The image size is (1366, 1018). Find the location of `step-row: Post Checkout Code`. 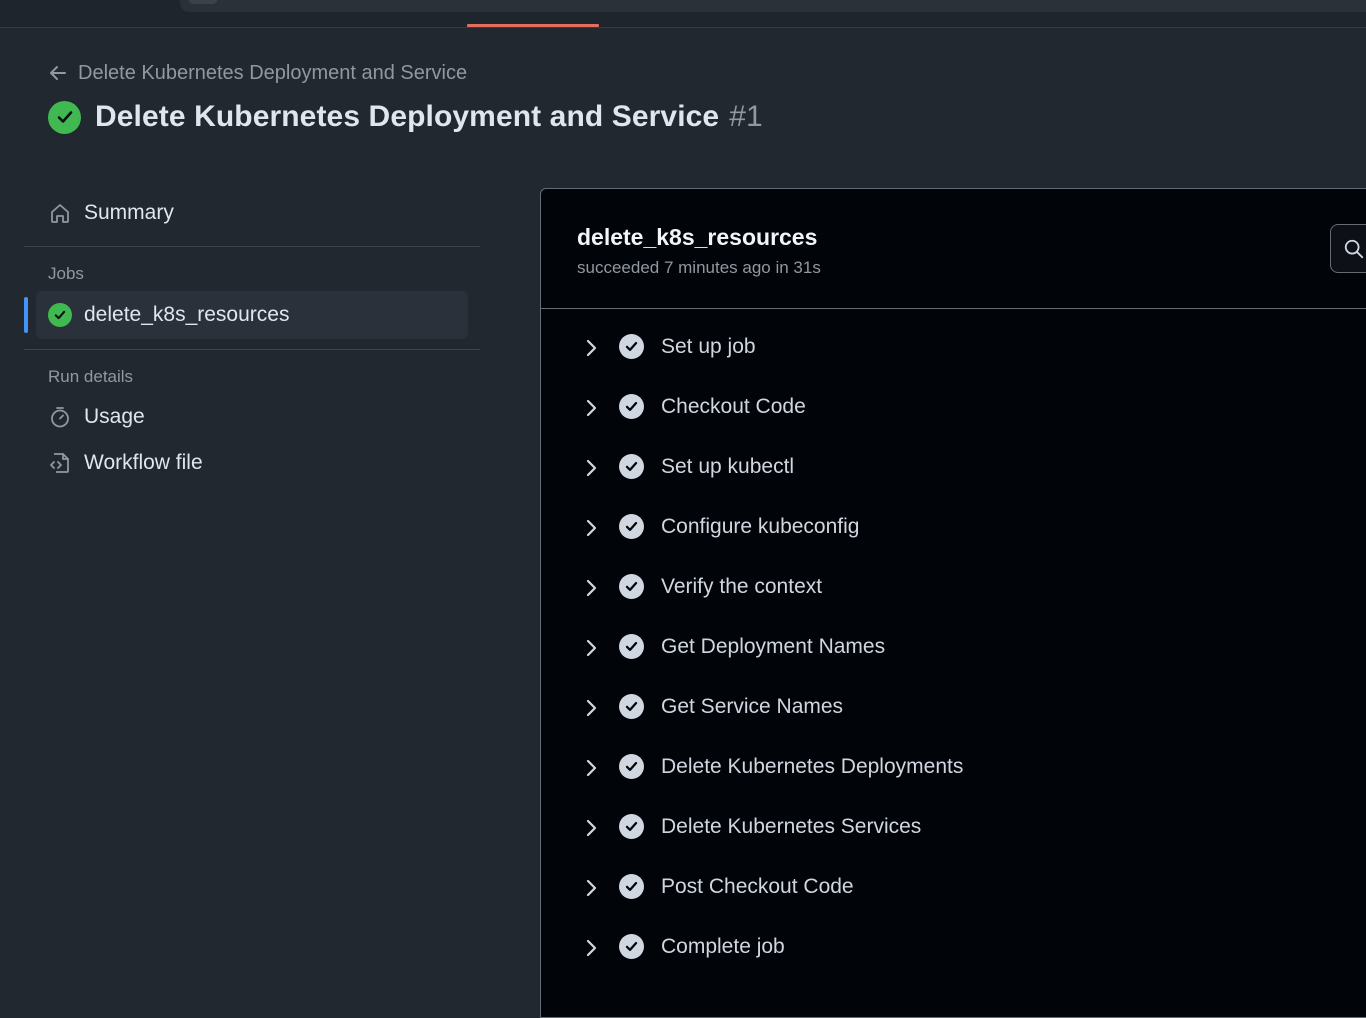

step-row: Post Checkout Code is located at coordinates (953, 889).